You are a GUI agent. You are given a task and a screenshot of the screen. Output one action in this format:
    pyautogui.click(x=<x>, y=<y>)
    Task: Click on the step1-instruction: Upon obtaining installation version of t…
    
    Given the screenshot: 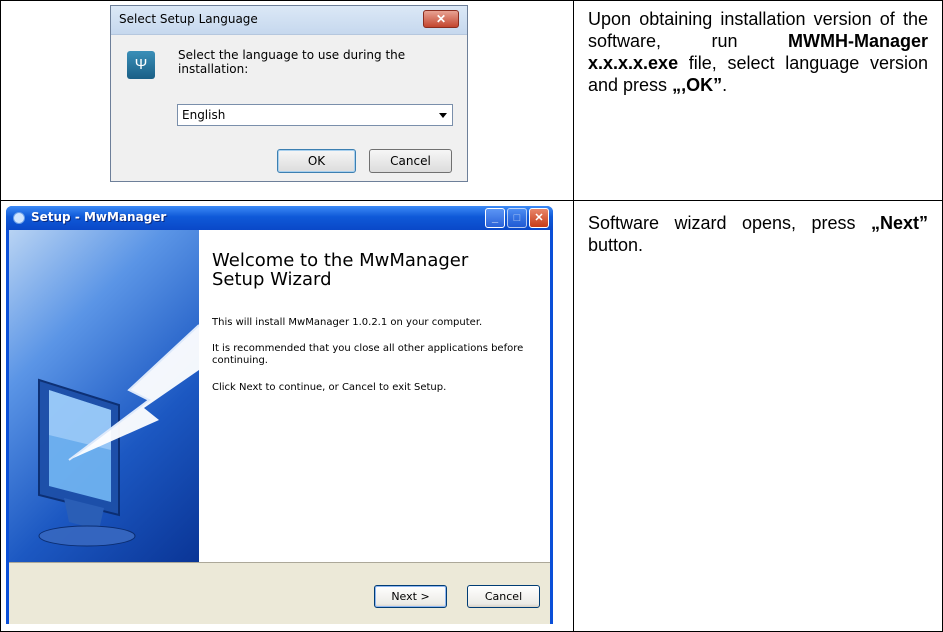 What is the action you would take?
    pyautogui.click(x=758, y=52)
    